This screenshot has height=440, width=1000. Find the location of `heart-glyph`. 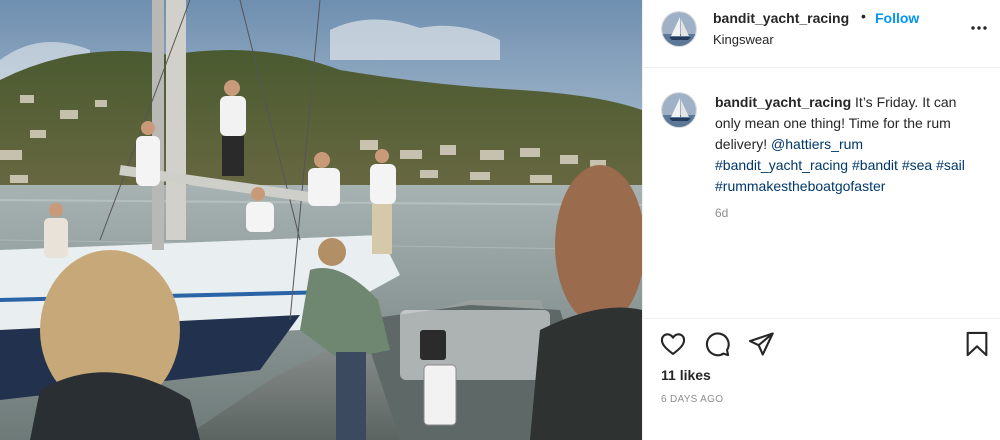

heart-glyph is located at coordinates (673, 344).